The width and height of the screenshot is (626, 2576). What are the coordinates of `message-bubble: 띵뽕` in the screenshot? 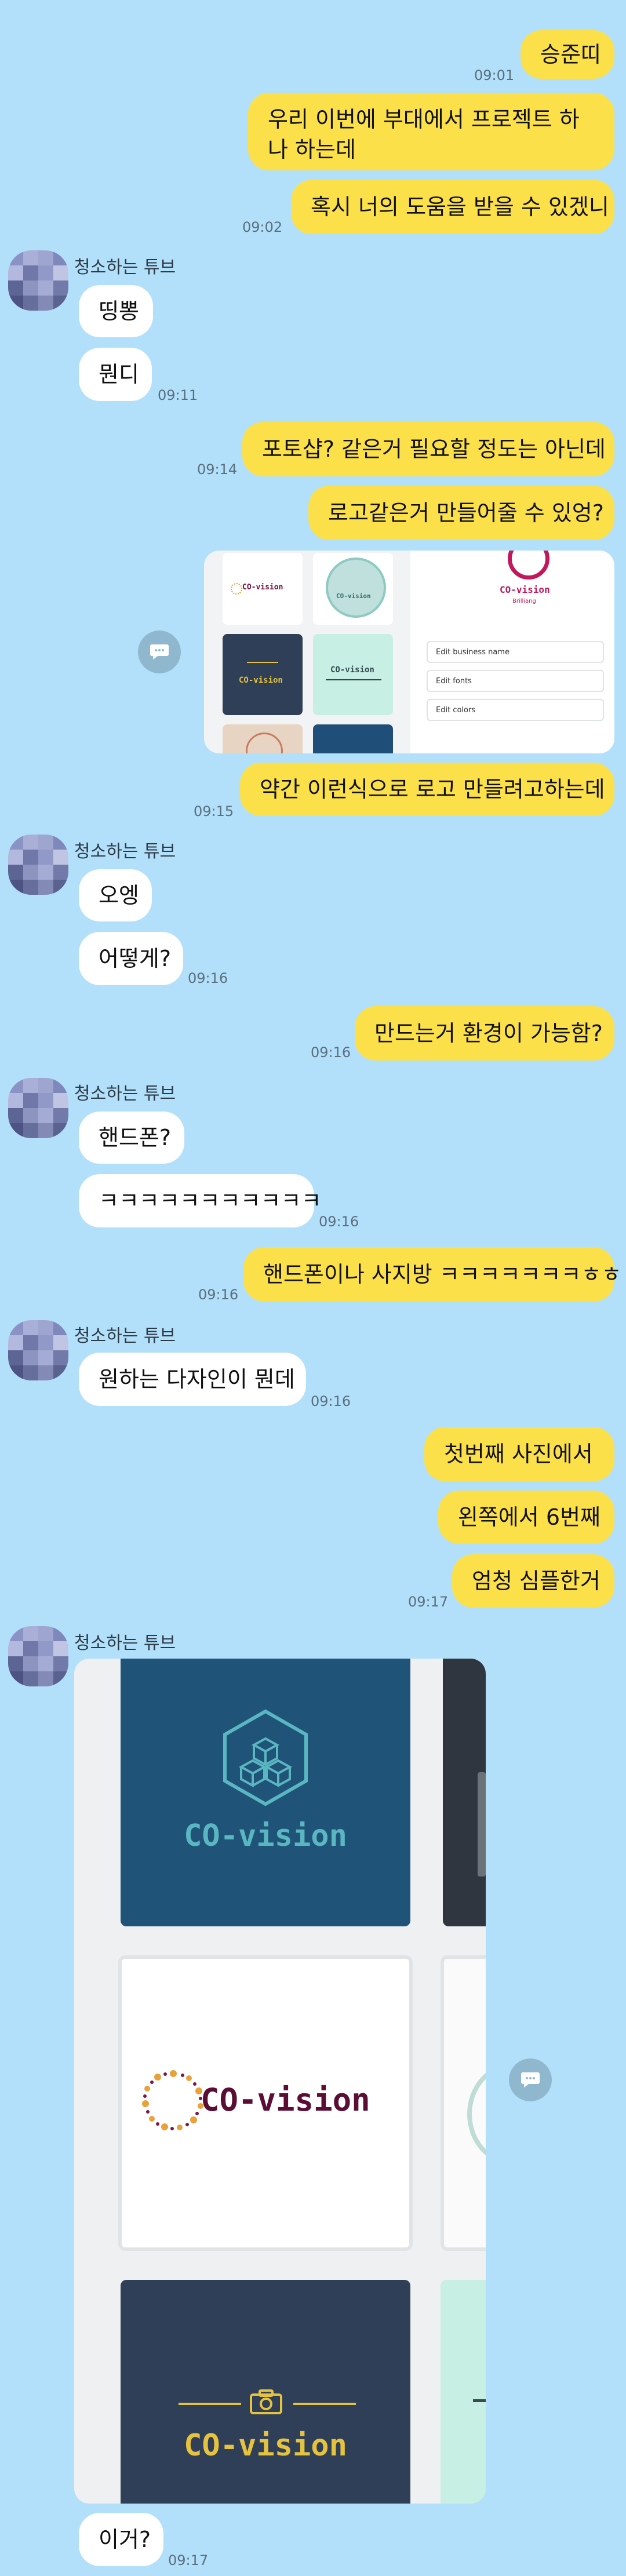 It's located at (116, 311).